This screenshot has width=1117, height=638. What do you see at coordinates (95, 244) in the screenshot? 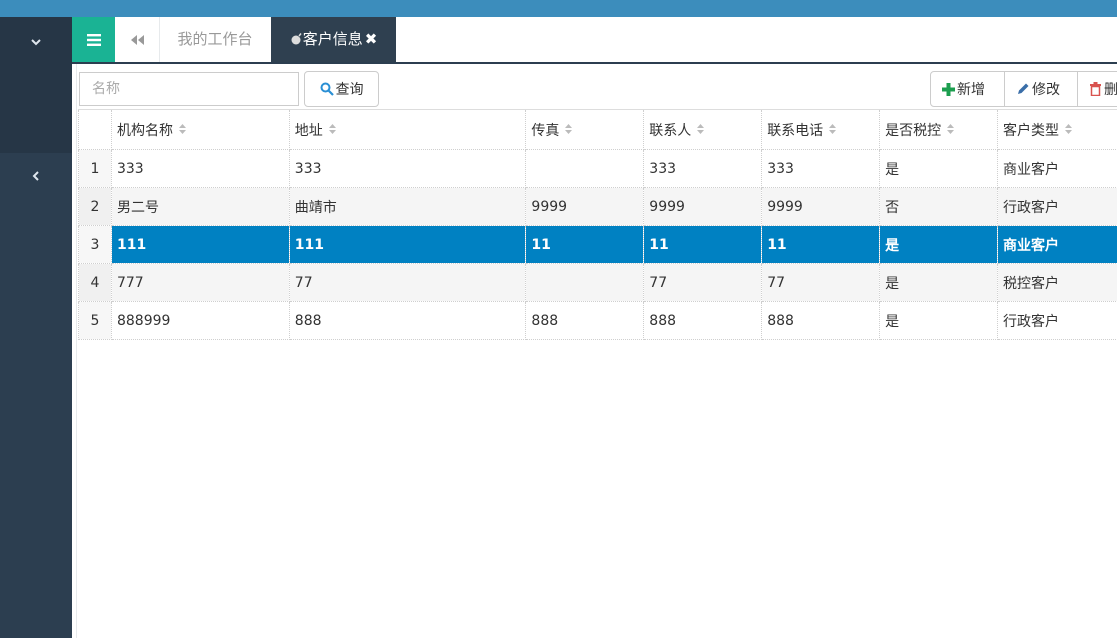
I see `row-number: 3` at bounding box center [95, 244].